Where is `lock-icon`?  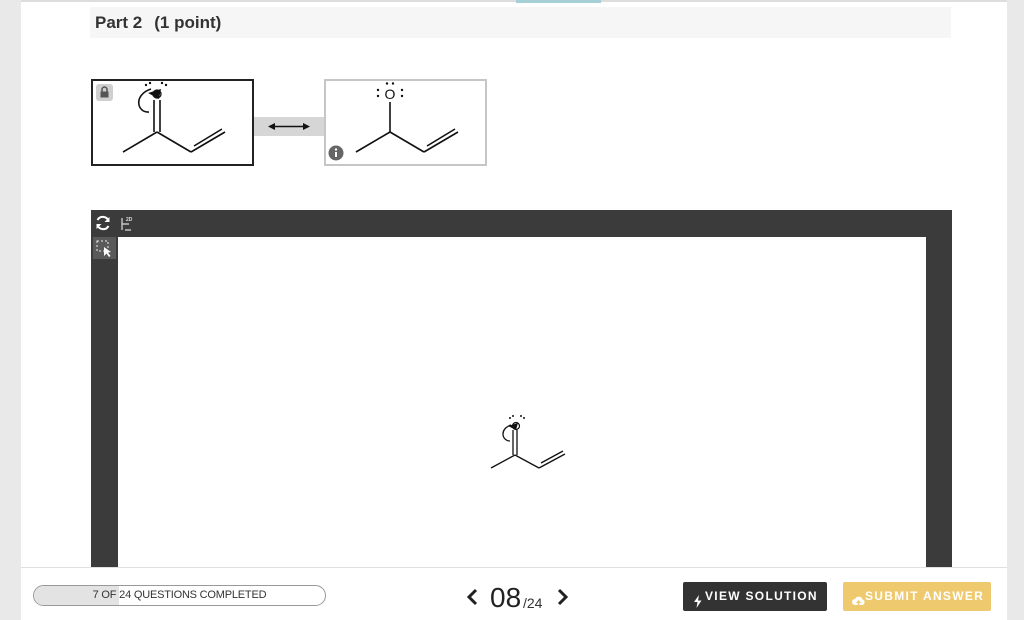 lock-icon is located at coordinates (104, 92).